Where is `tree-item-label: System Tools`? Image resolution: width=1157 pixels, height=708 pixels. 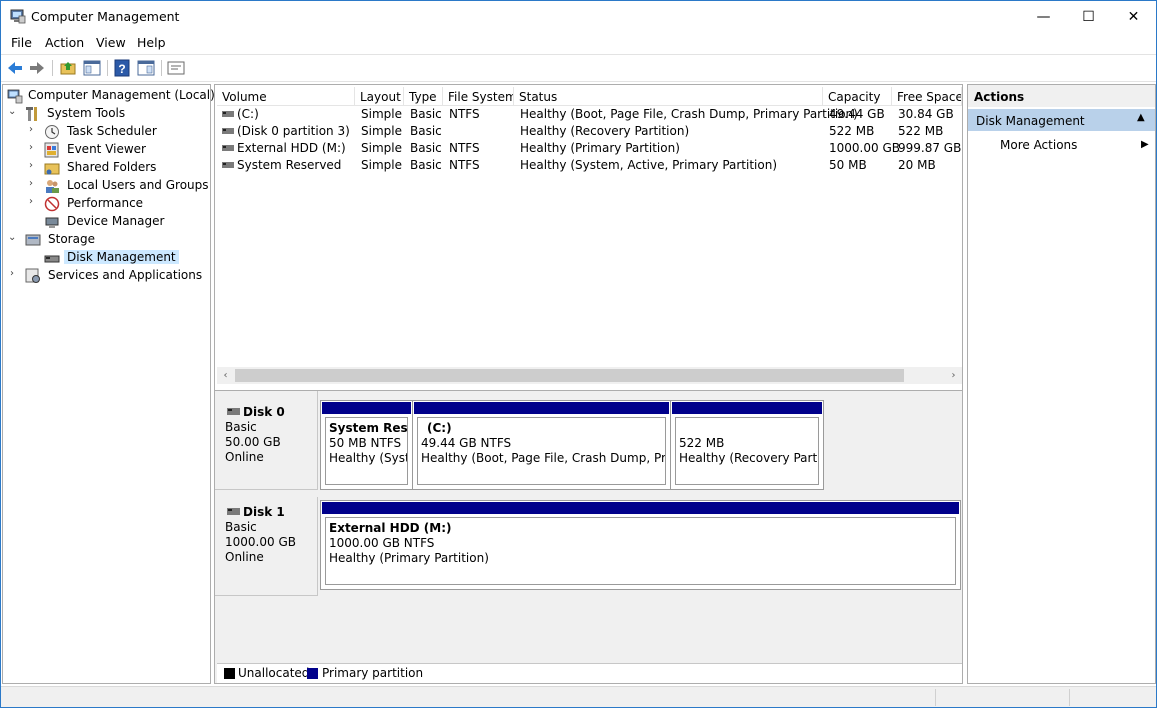 tree-item-label: System Tools is located at coordinates (86, 113).